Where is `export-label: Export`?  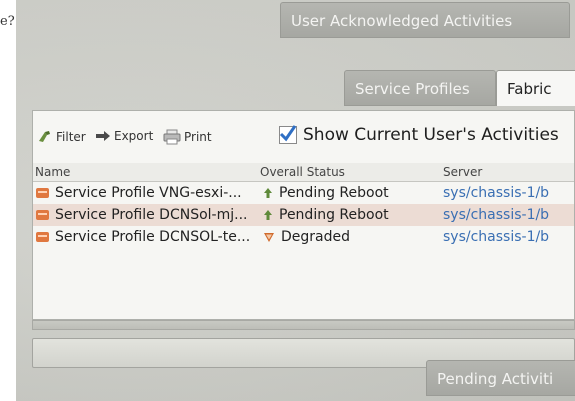
export-label: Export is located at coordinates (134, 136).